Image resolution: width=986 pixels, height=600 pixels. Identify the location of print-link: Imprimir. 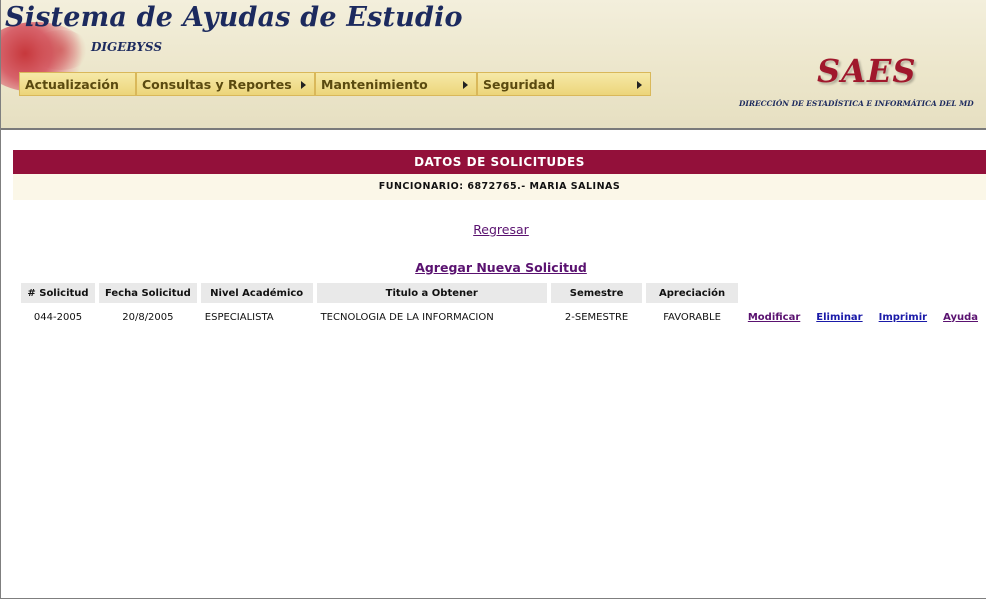
(903, 317).